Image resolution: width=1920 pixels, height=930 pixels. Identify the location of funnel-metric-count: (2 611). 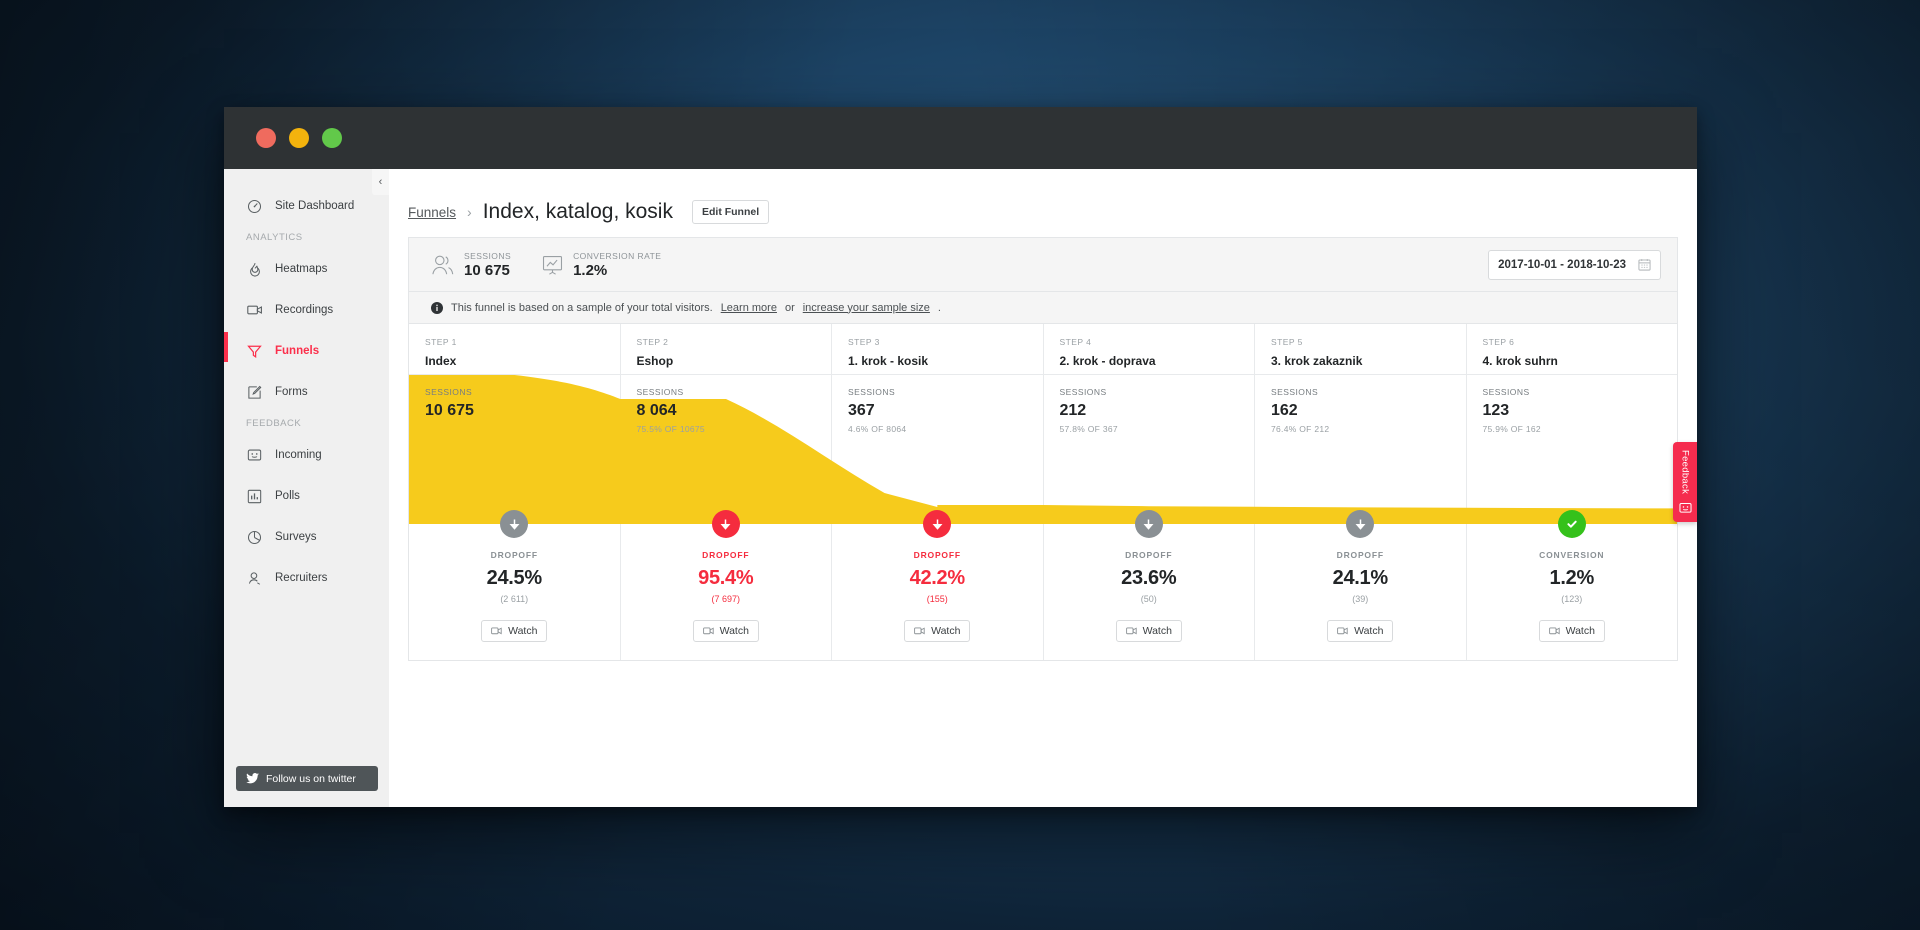
(514, 599).